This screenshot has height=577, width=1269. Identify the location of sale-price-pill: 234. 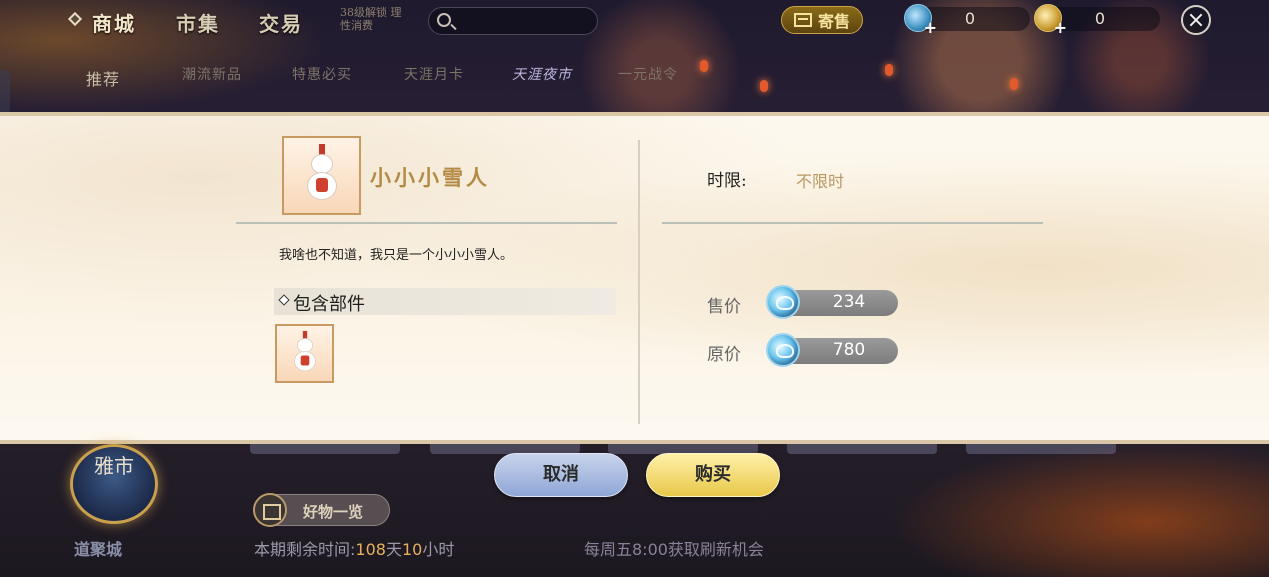
(832, 302).